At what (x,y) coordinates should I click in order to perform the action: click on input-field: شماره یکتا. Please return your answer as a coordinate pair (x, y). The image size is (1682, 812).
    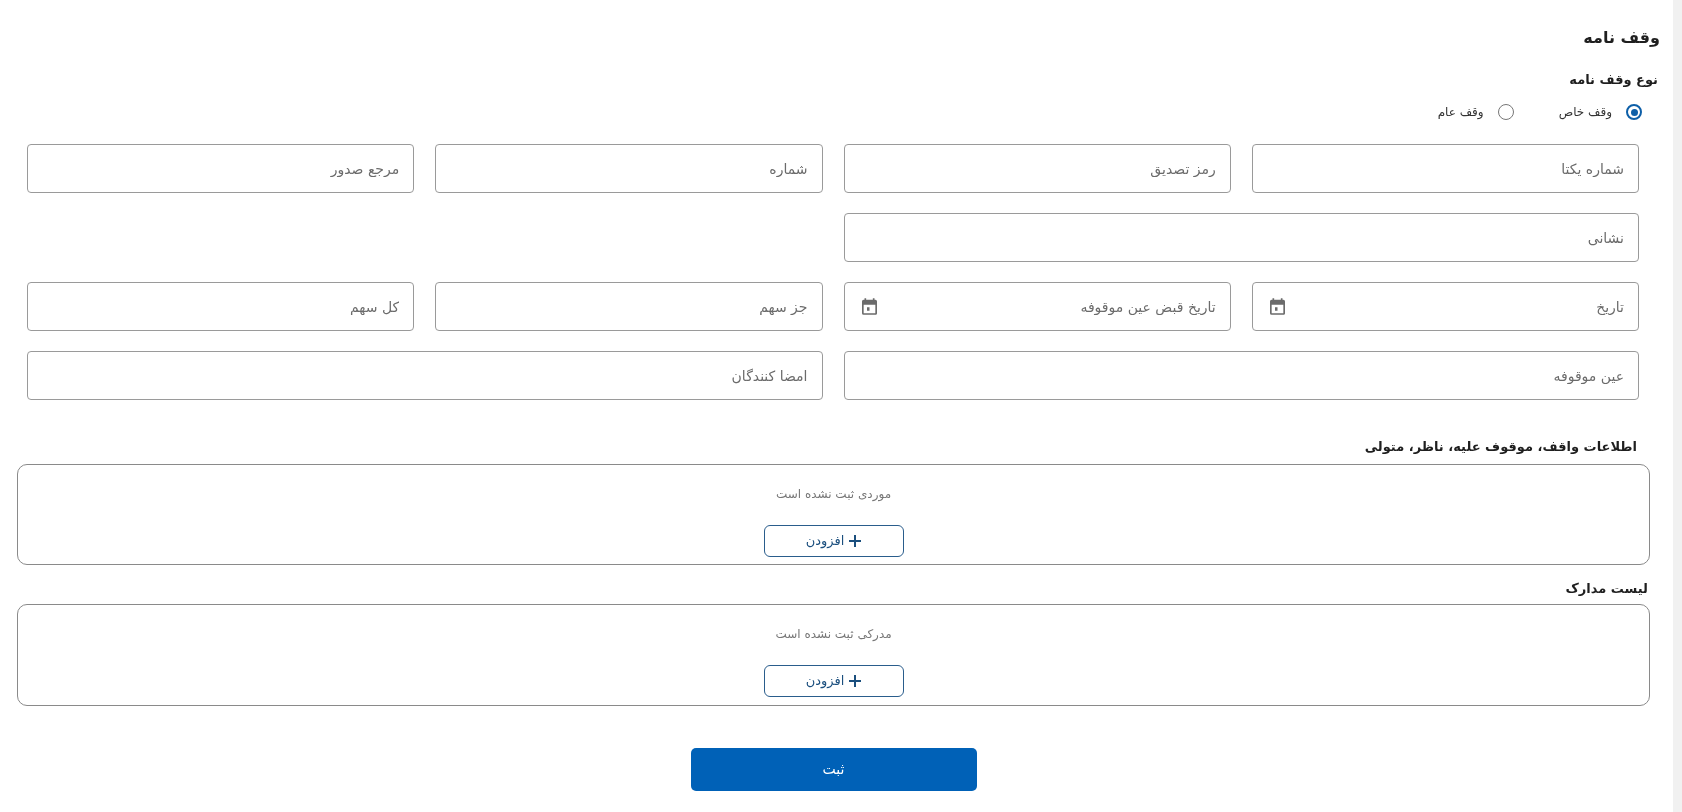
    Looking at the image, I should click on (1445, 168).